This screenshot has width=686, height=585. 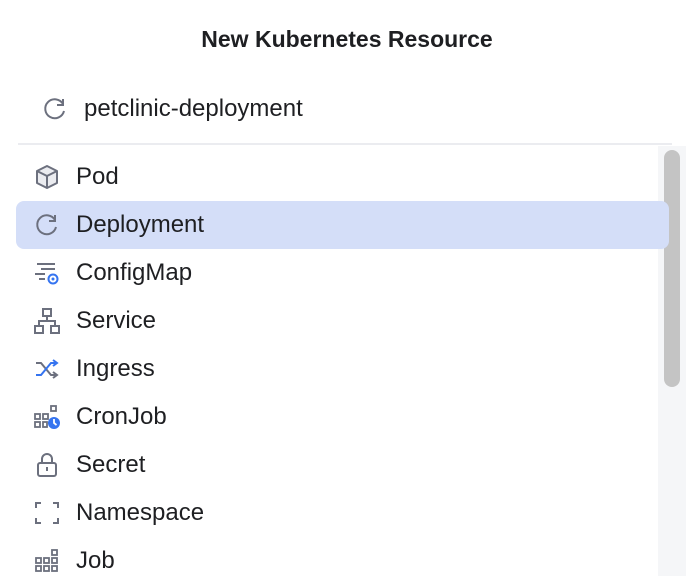 What do you see at coordinates (342, 321) in the screenshot?
I see `list-item-service: Service` at bounding box center [342, 321].